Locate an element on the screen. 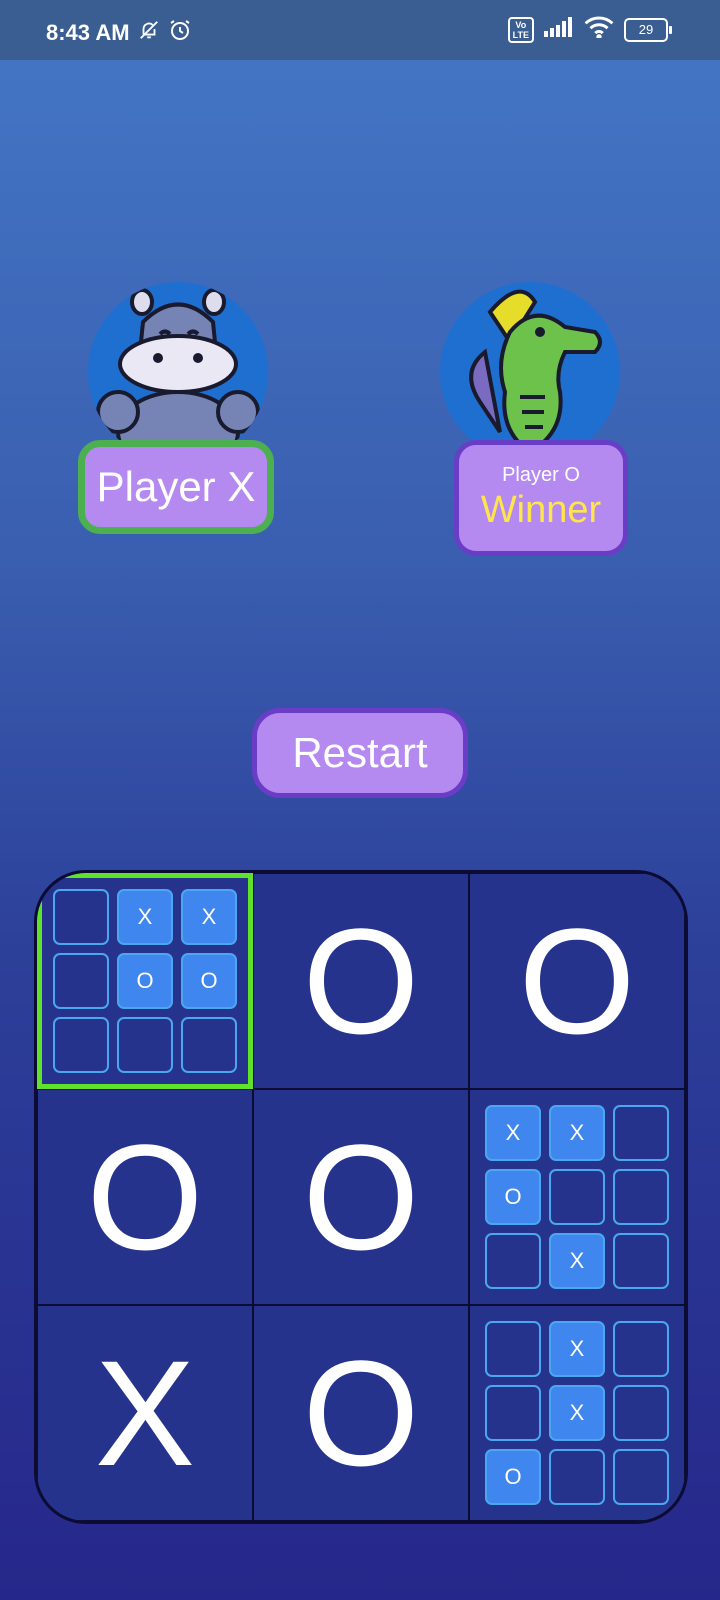  big-cell: XXOX is located at coordinates (577, 1197).